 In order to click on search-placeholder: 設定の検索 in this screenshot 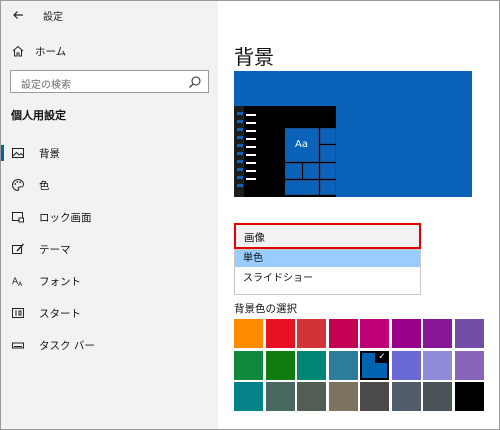, I will do `click(46, 85)`.